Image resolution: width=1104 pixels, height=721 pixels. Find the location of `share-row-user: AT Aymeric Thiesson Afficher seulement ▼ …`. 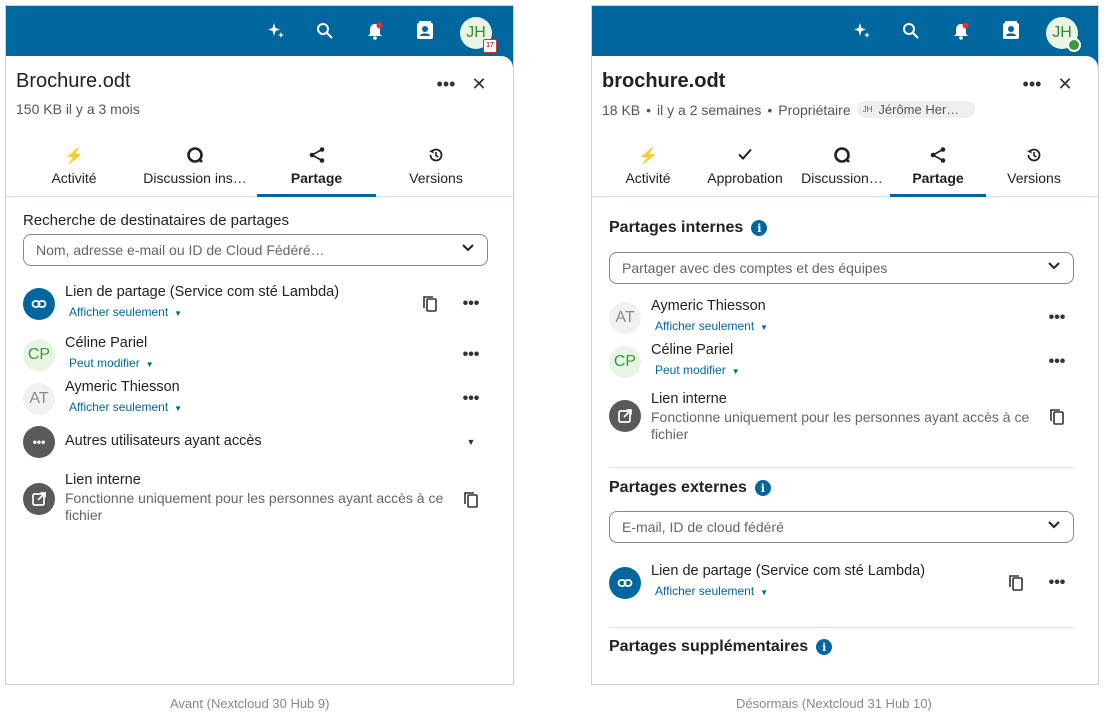

share-row-user: AT Aymeric Thiesson Afficher seulement ▼ … is located at coordinates (845, 319).